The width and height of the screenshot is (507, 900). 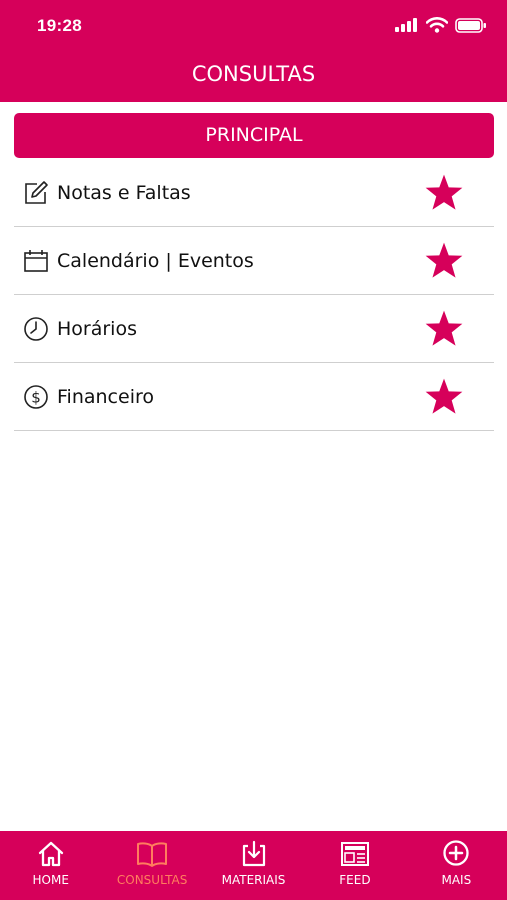 I want to click on wifi-icon, so click(x=437, y=25).